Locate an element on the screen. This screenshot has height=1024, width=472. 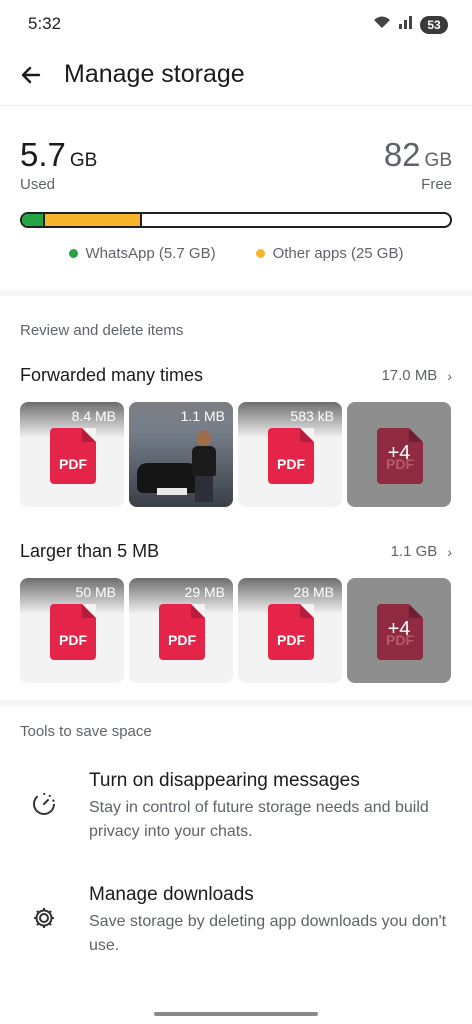
thumbnail-pdf: PDF 28 MB is located at coordinates (290, 630).